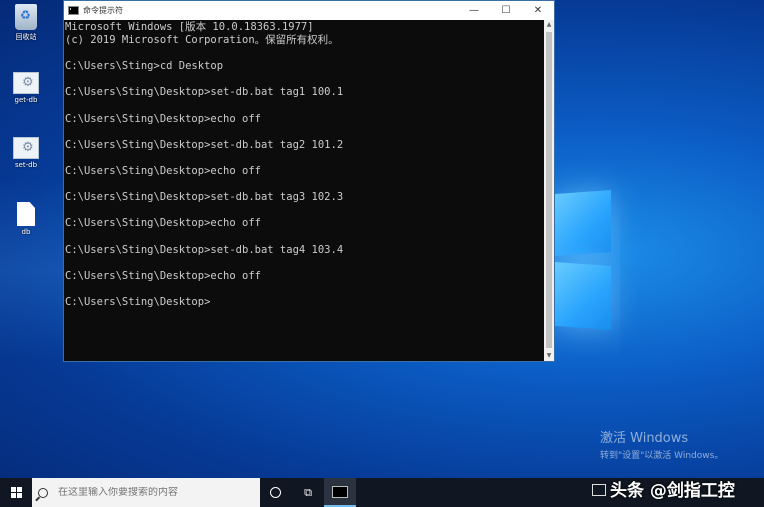 The width and height of the screenshot is (764, 507). What do you see at coordinates (138, 301) in the screenshot?
I see `console-line: C:\Users\Sting\Desktop>` at bounding box center [138, 301].